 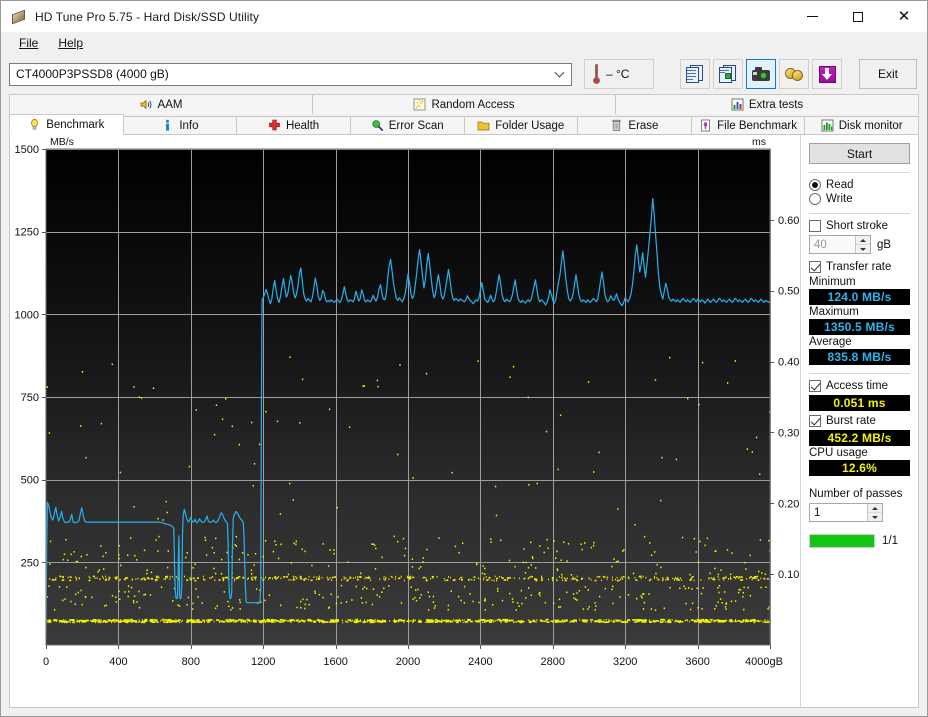 What do you see at coordinates (28, 43) in the screenshot?
I see `menu-file: File` at bounding box center [28, 43].